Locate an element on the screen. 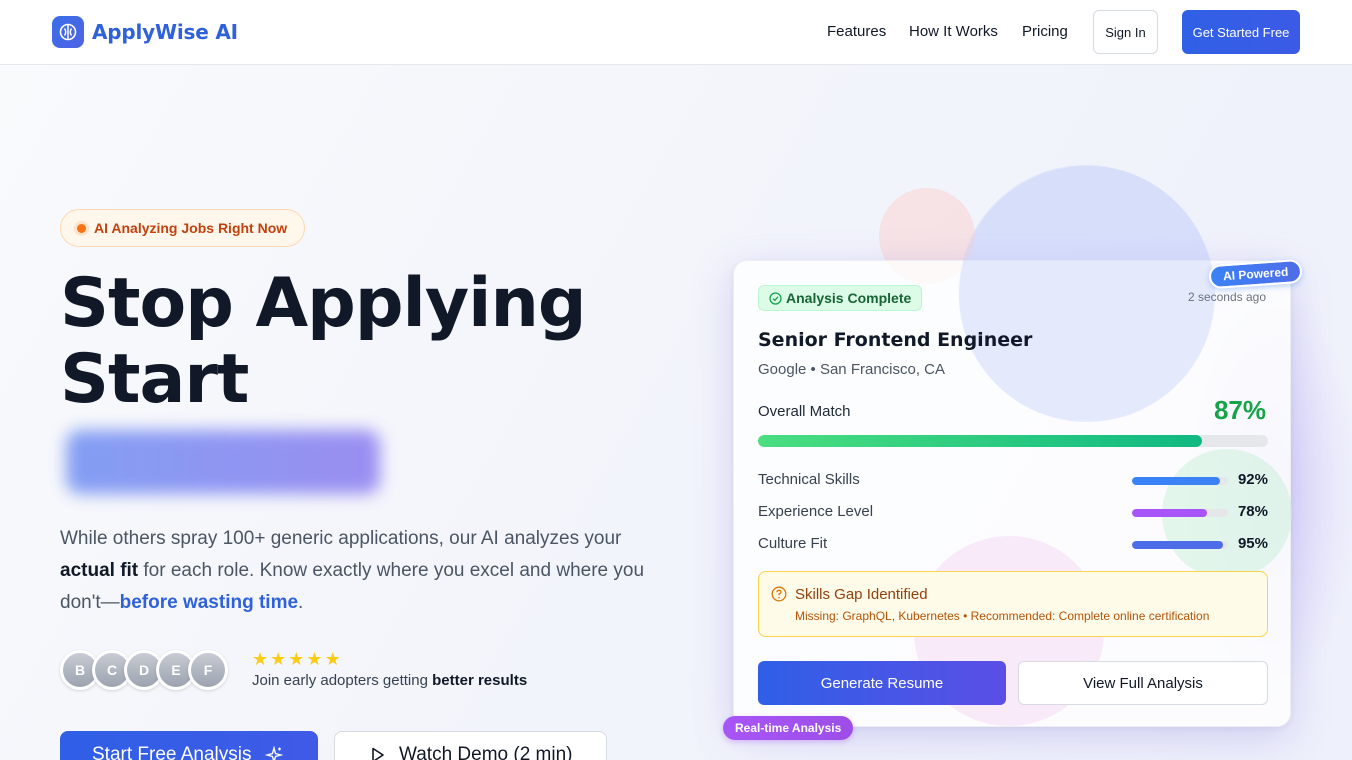 Image resolution: width=1352 pixels, height=760 pixels. play-icon is located at coordinates (378, 753).